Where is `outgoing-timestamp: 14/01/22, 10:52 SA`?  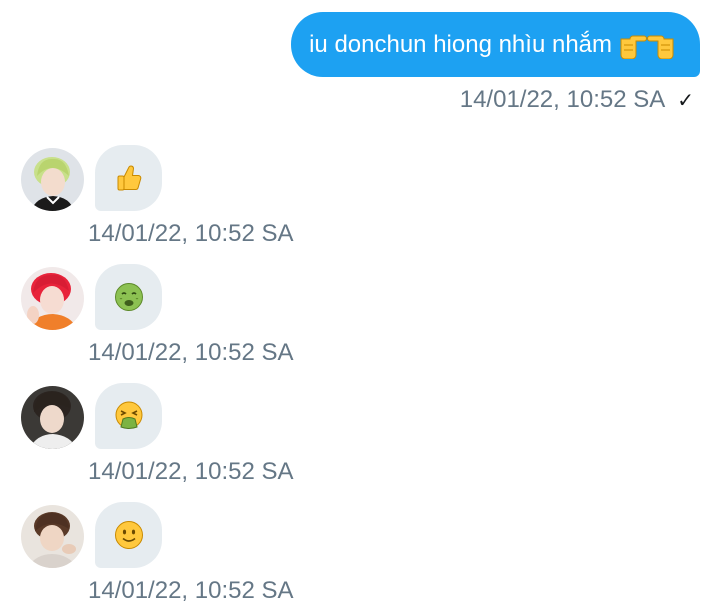 outgoing-timestamp: 14/01/22, 10:52 SA is located at coordinates (562, 99).